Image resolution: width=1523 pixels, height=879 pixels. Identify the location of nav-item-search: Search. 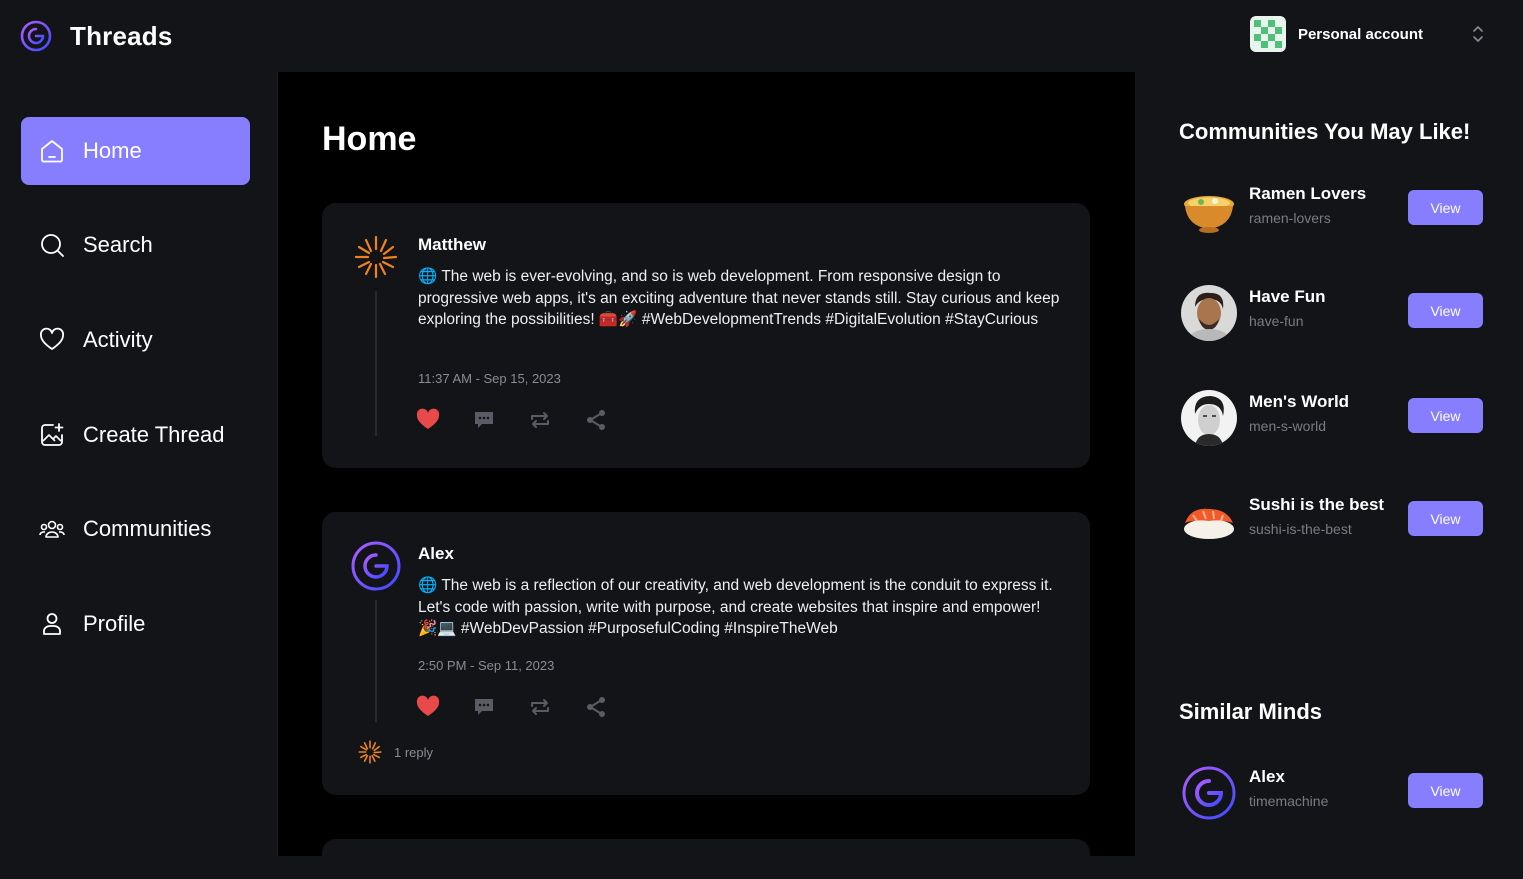
(135, 245).